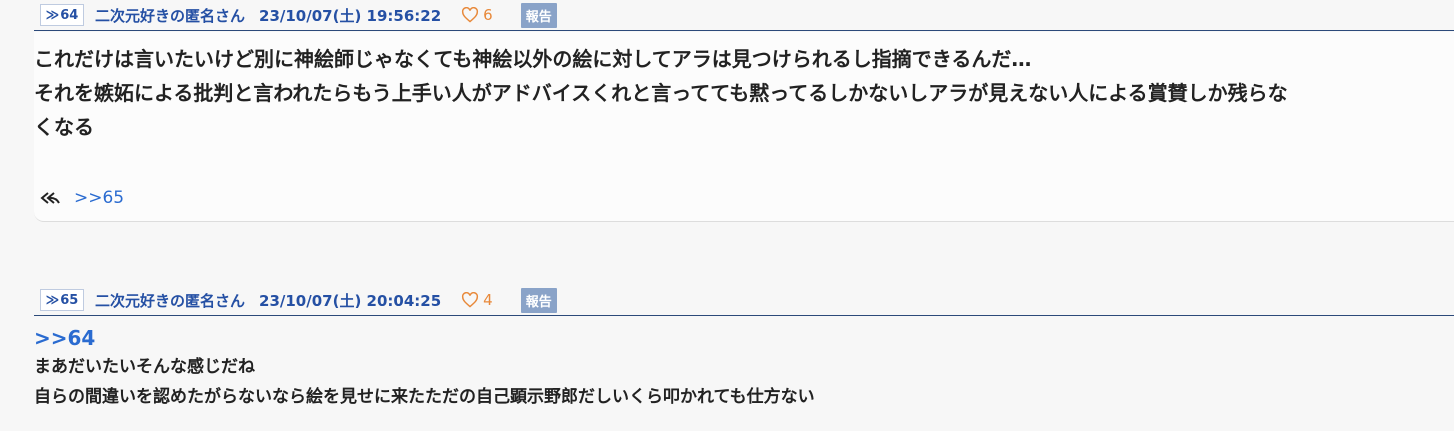 This screenshot has width=1454, height=431. I want to click on reply-row: >>65, so click(82, 198).